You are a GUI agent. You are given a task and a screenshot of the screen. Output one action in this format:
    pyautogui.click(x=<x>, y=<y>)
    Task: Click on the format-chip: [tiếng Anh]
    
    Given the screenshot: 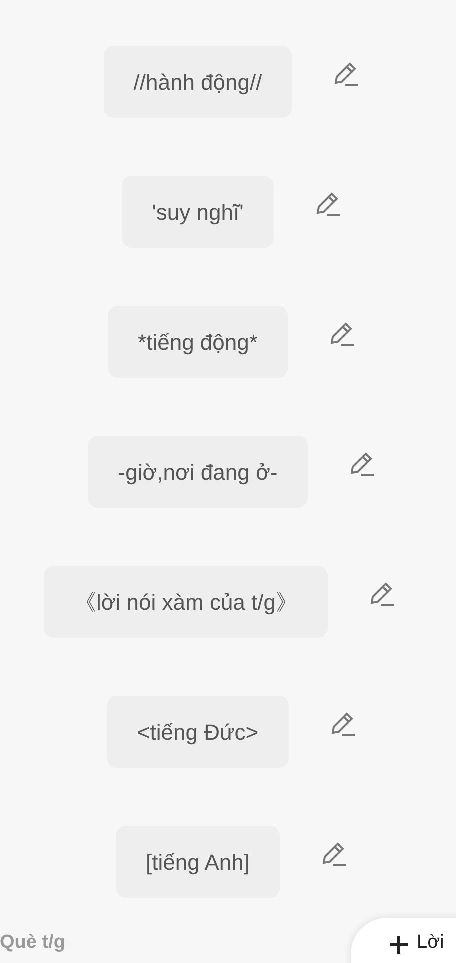 What is the action you would take?
    pyautogui.click(x=198, y=862)
    